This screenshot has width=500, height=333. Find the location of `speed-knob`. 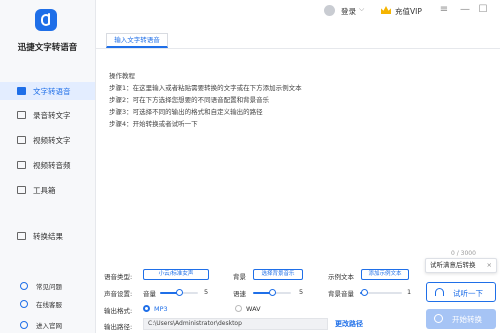

speed-knob is located at coordinates (272, 292).